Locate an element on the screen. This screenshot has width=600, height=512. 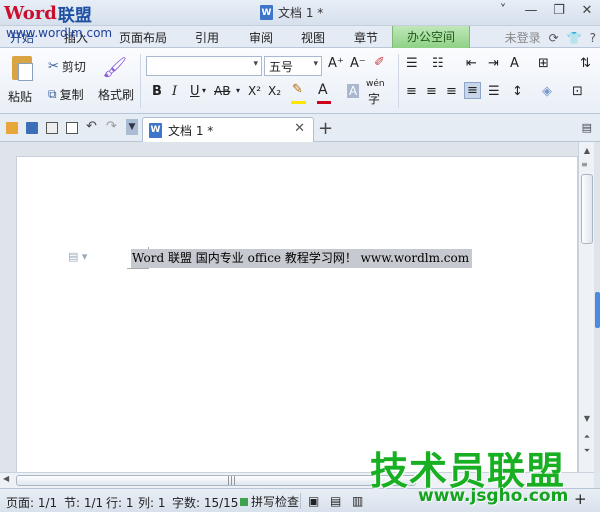
strikethrough-button: AB is located at coordinates (222, 91).